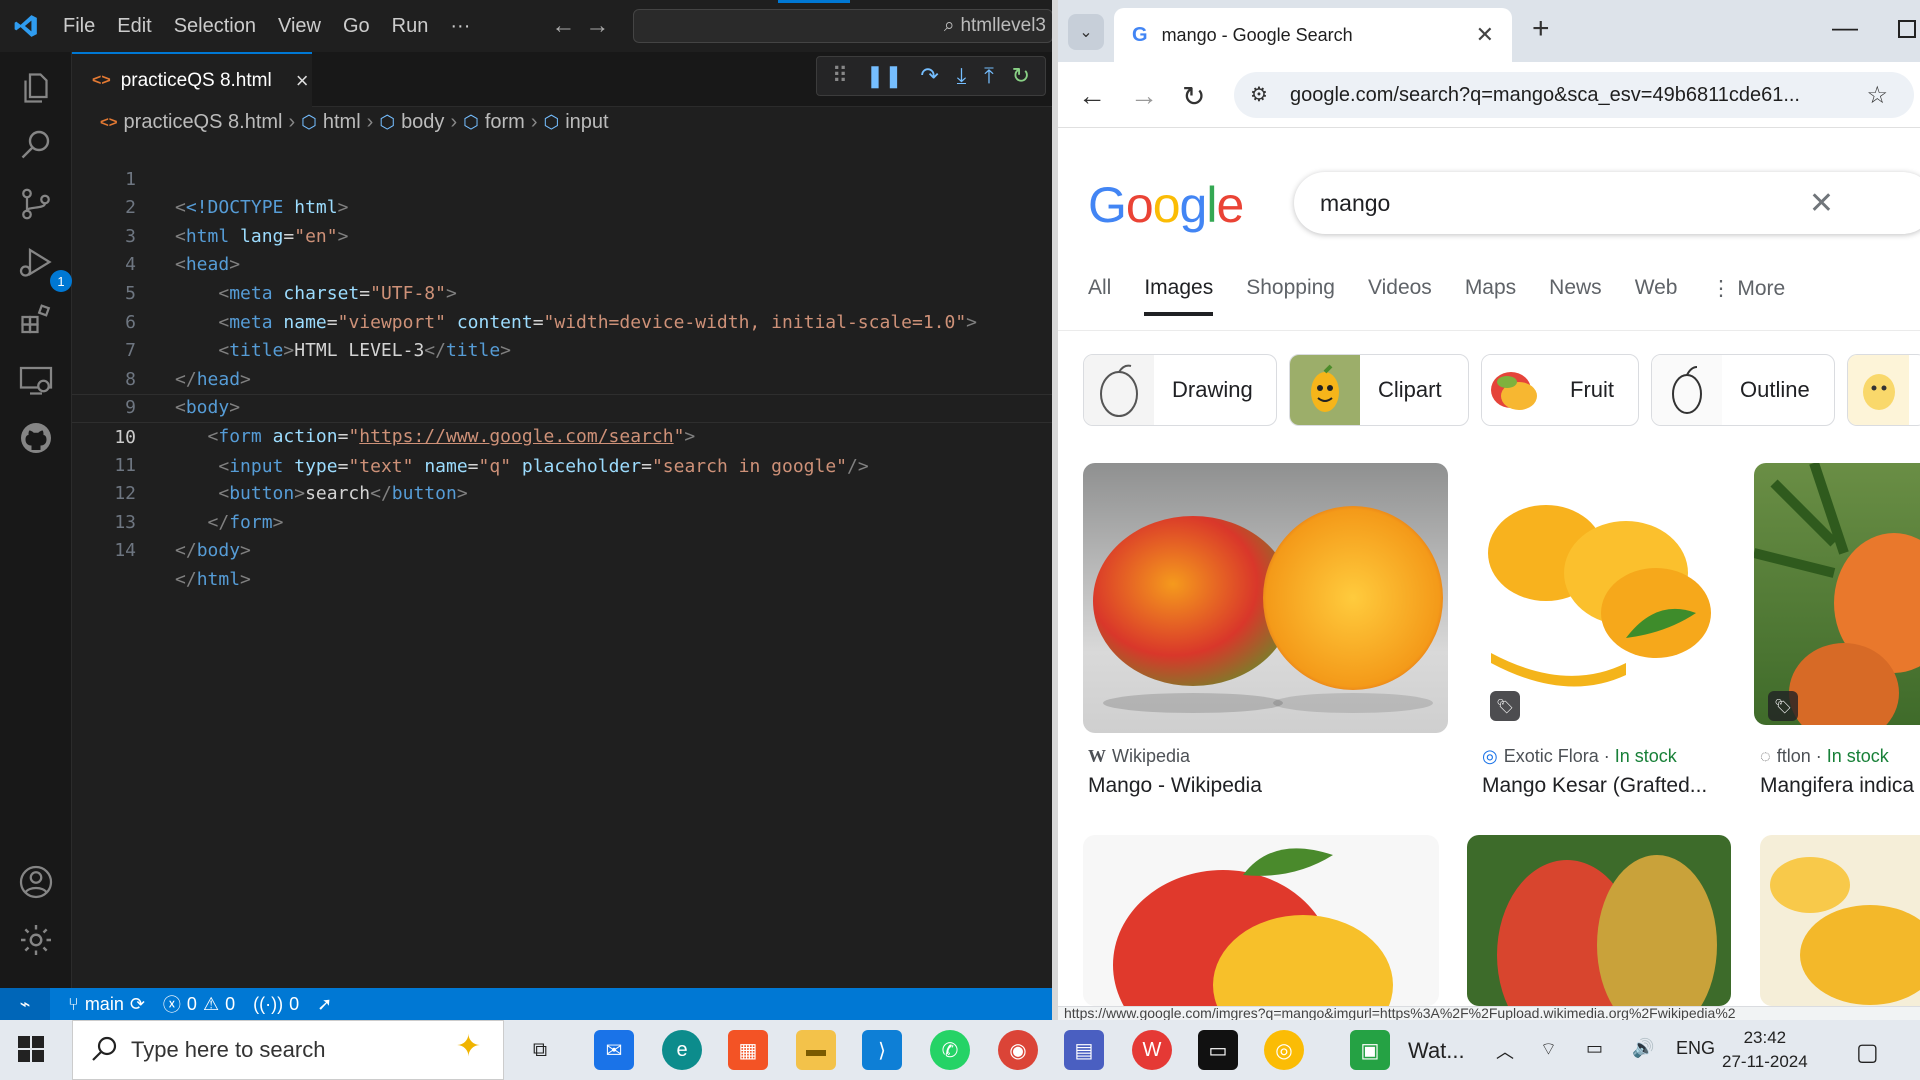  Describe the element at coordinates (356, 26) in the screenshot. I see `menu-go: Go` at that location.